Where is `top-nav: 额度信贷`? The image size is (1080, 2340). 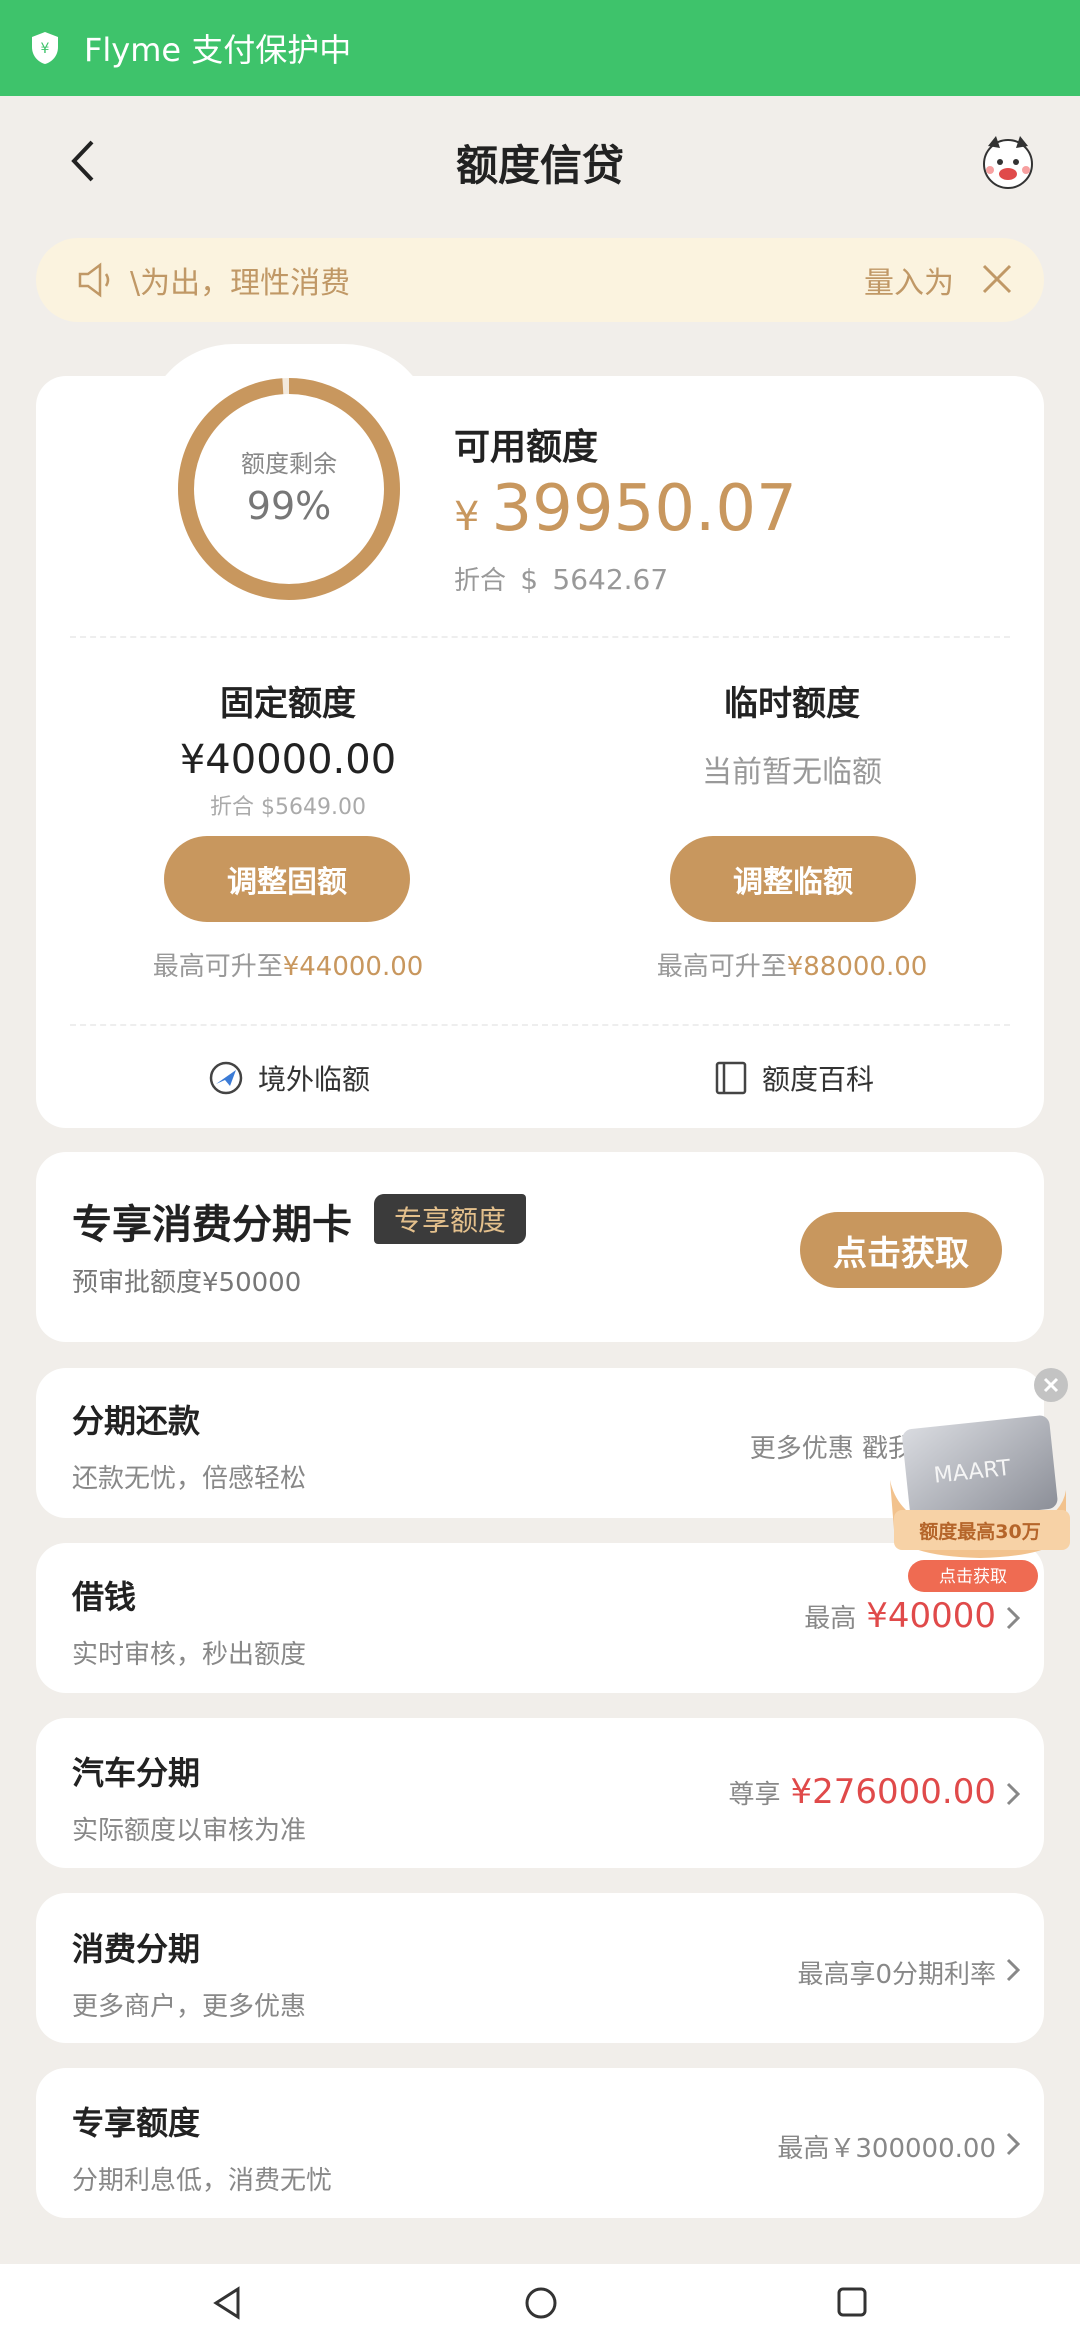 top-nav: 额度信贷 is located at coordinates (540, 162).